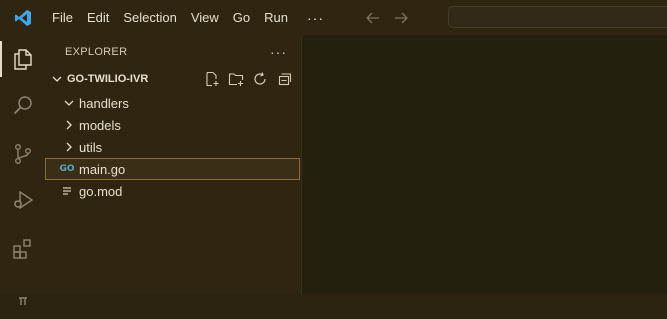 This screenshot has width=667, height=319. Describe the element at coordinates (91, 147) in the screenshot. I see `tree-item-label: utils` at that location.